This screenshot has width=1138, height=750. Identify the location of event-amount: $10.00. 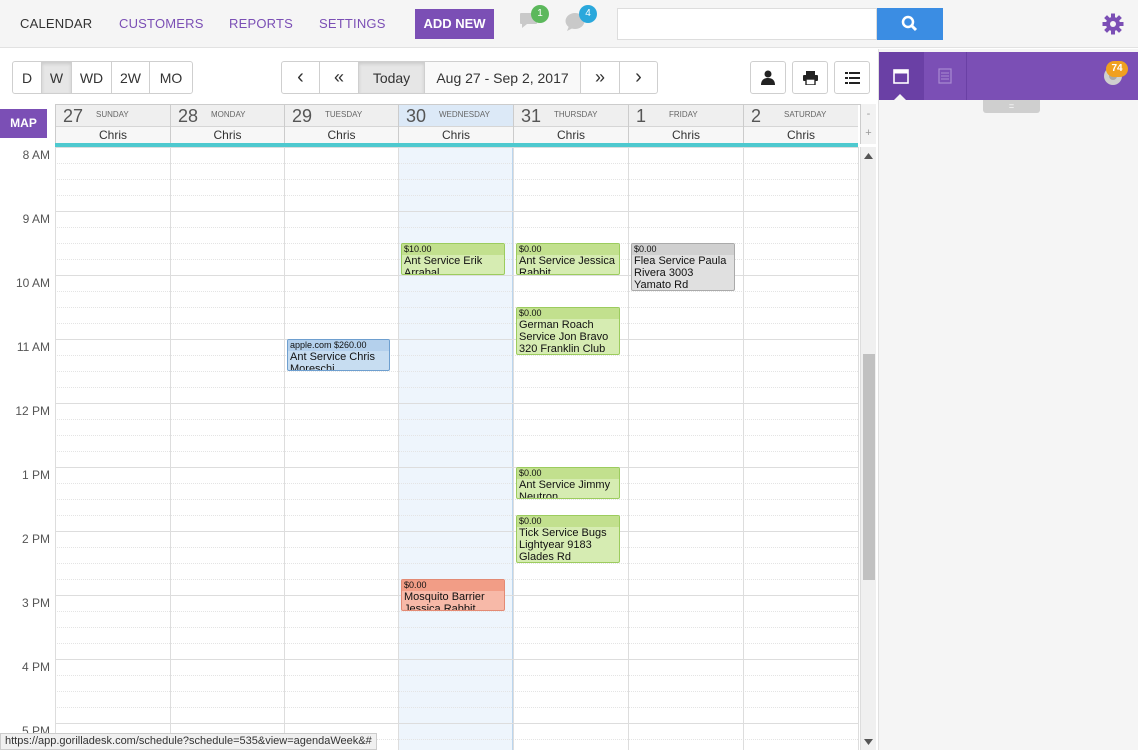
(453, 249).